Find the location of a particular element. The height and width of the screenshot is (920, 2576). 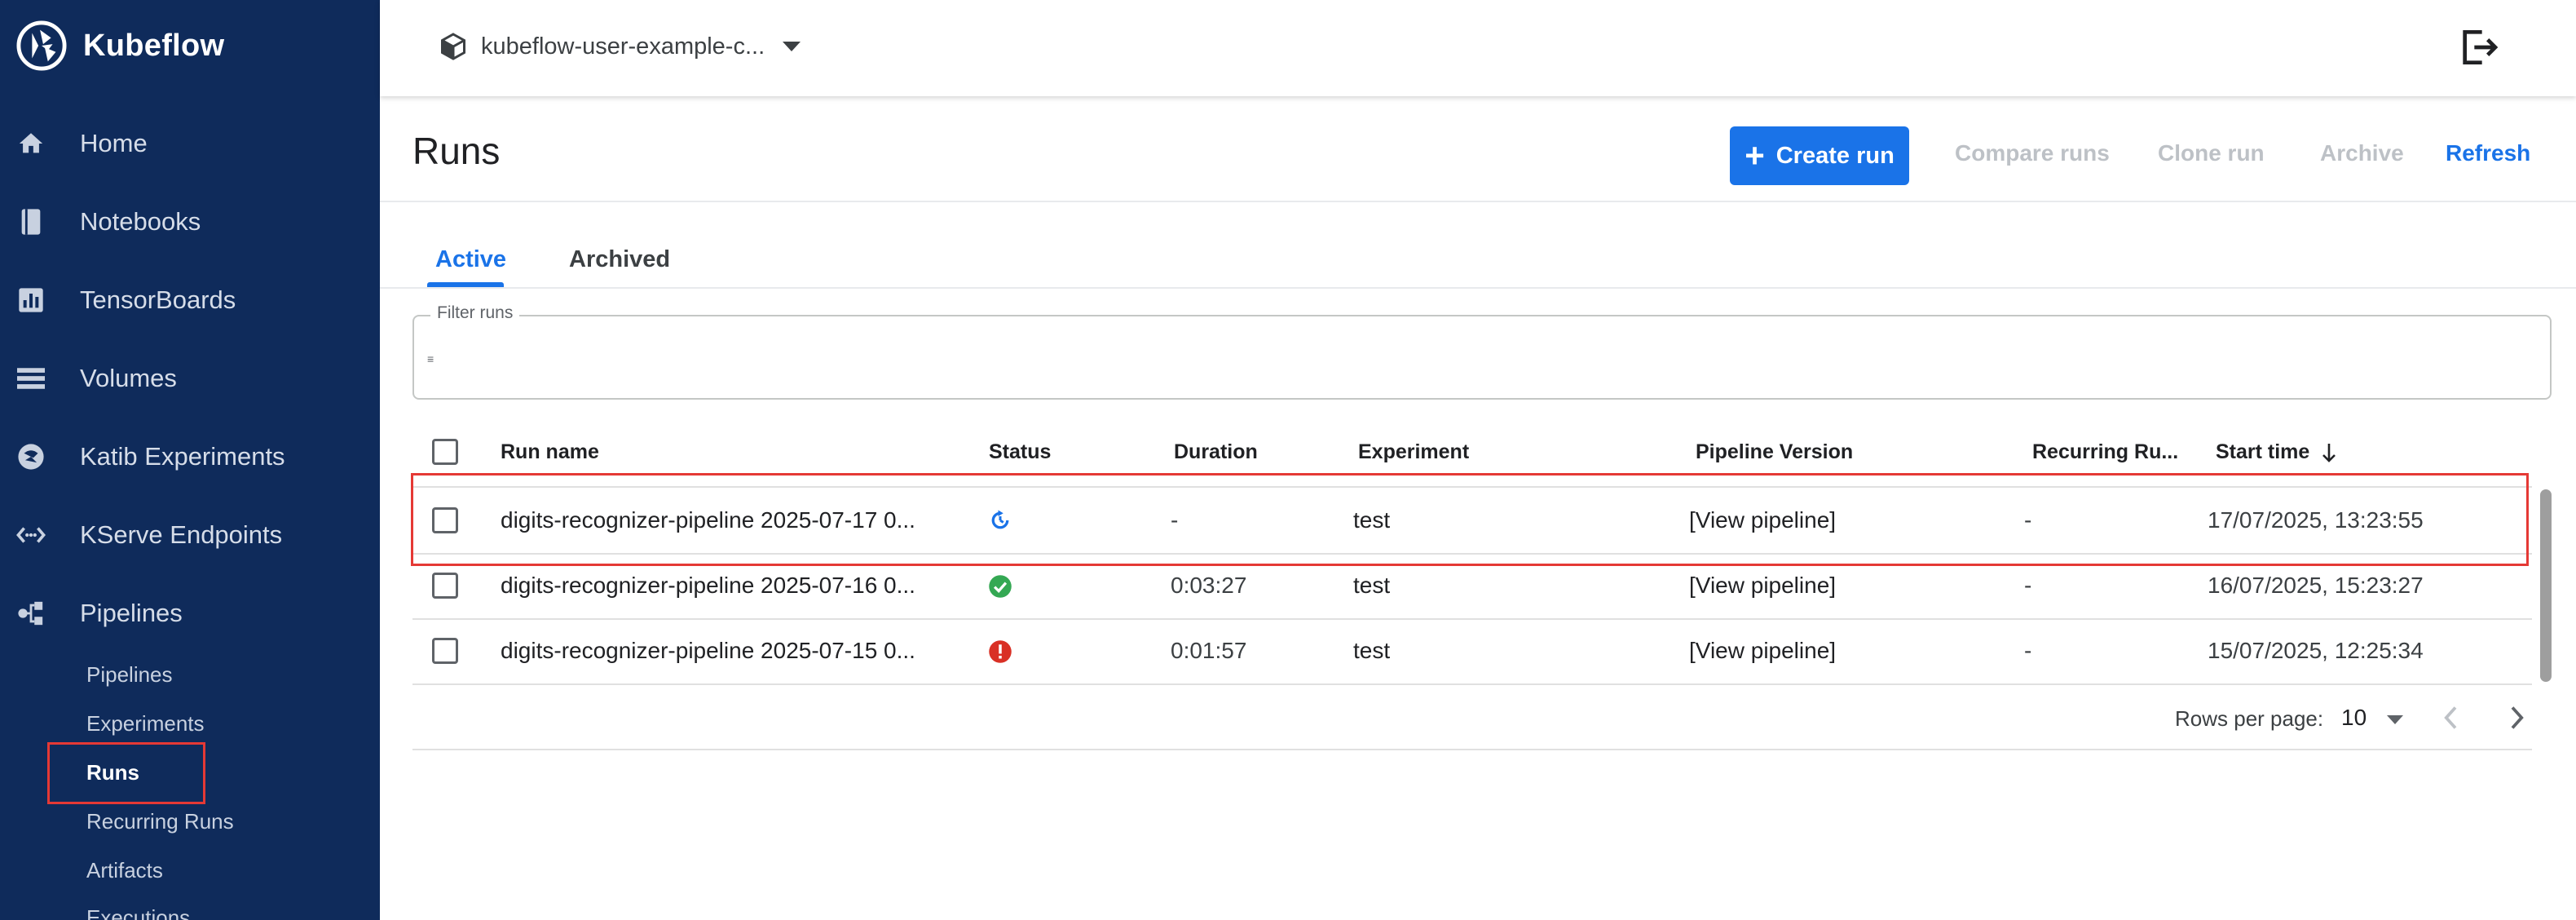

plus-icon: + is located at coordinates (1755, 155).